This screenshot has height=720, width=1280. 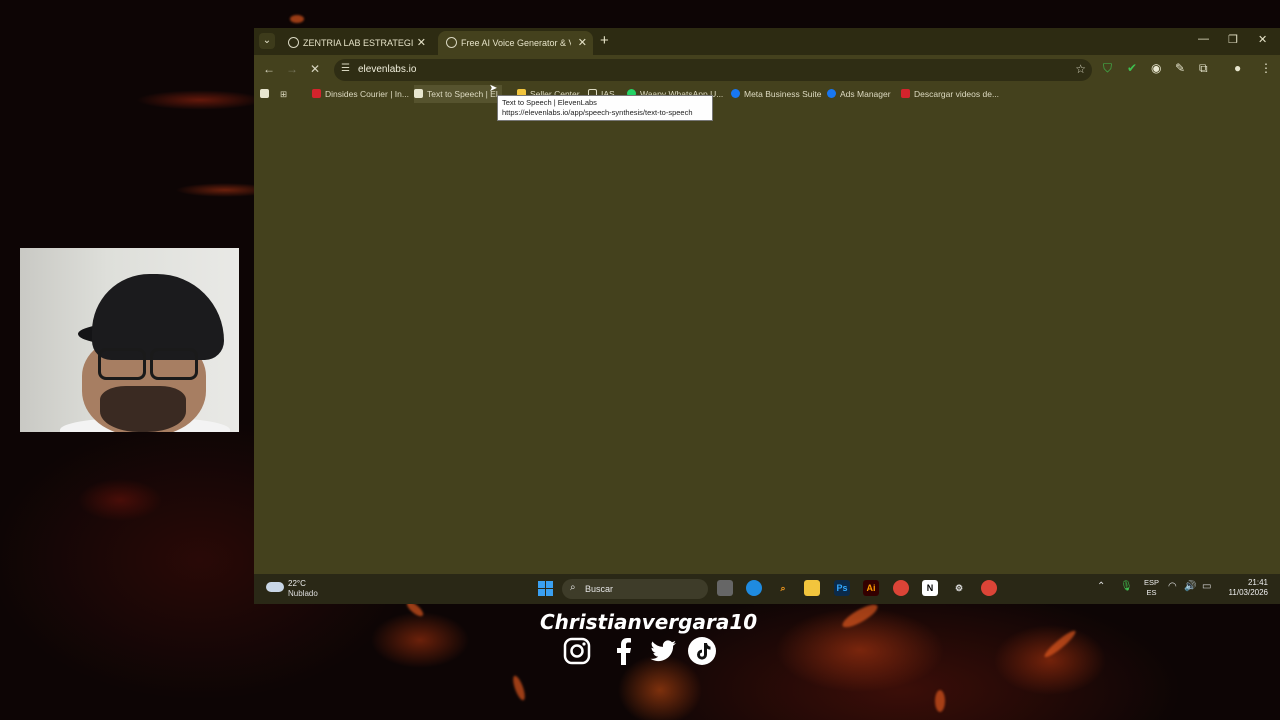 I want to click on volume-icon: 🔊, so click(x=1190, y=586).